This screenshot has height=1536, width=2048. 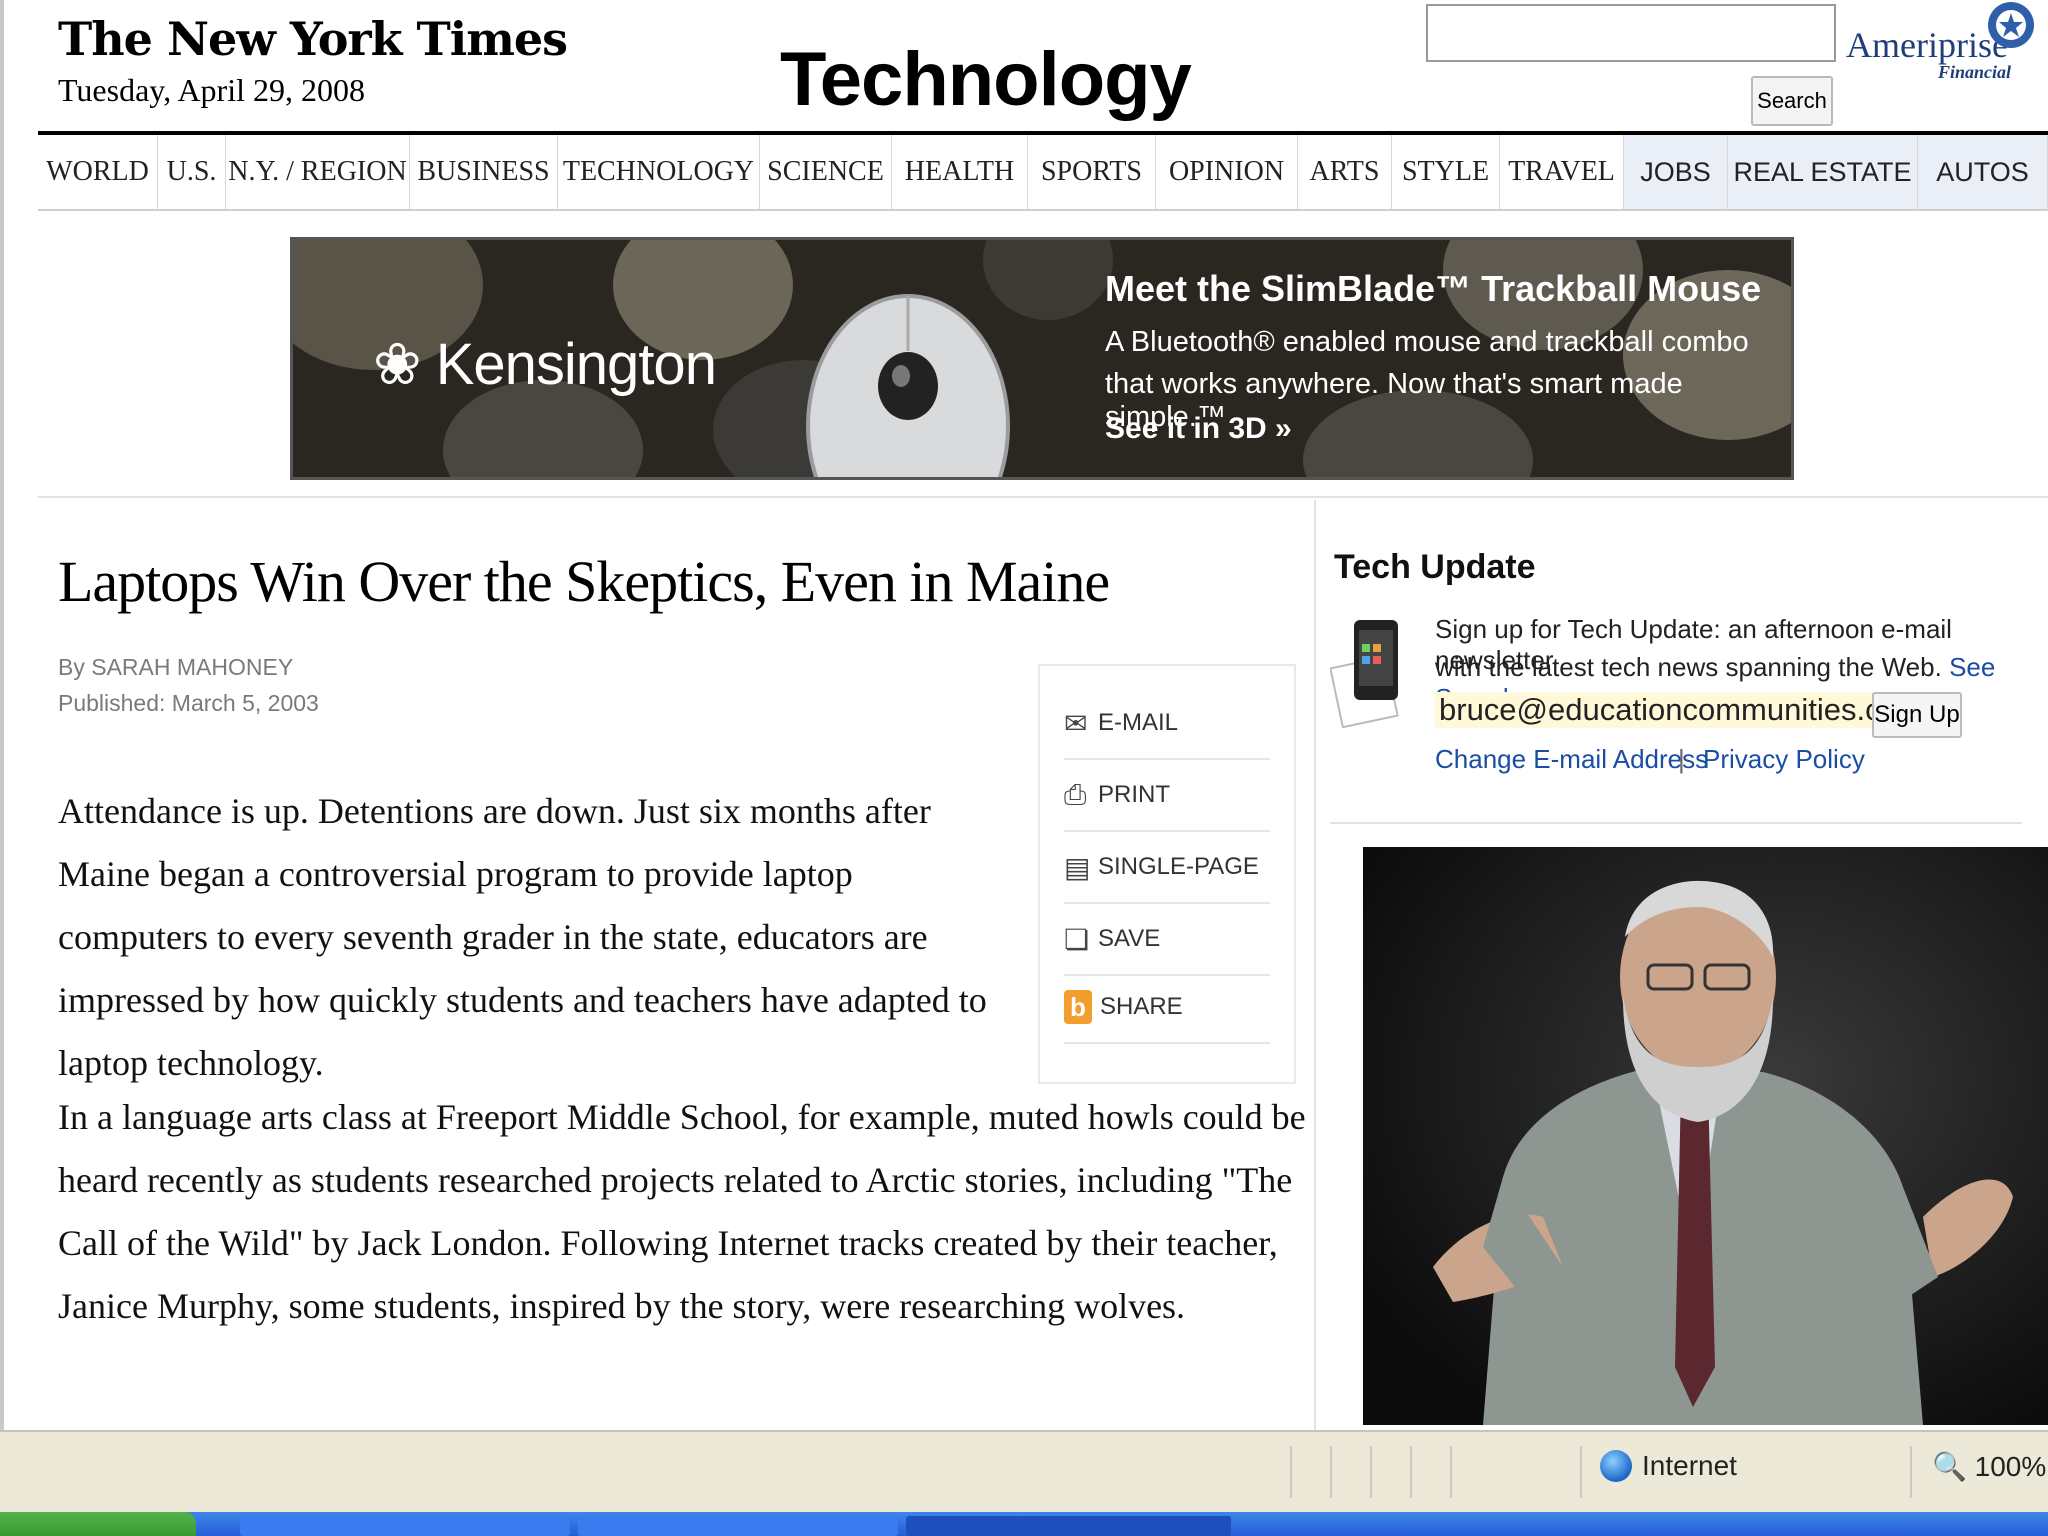 I want to click on start-button, so click(x=98, y=1524).